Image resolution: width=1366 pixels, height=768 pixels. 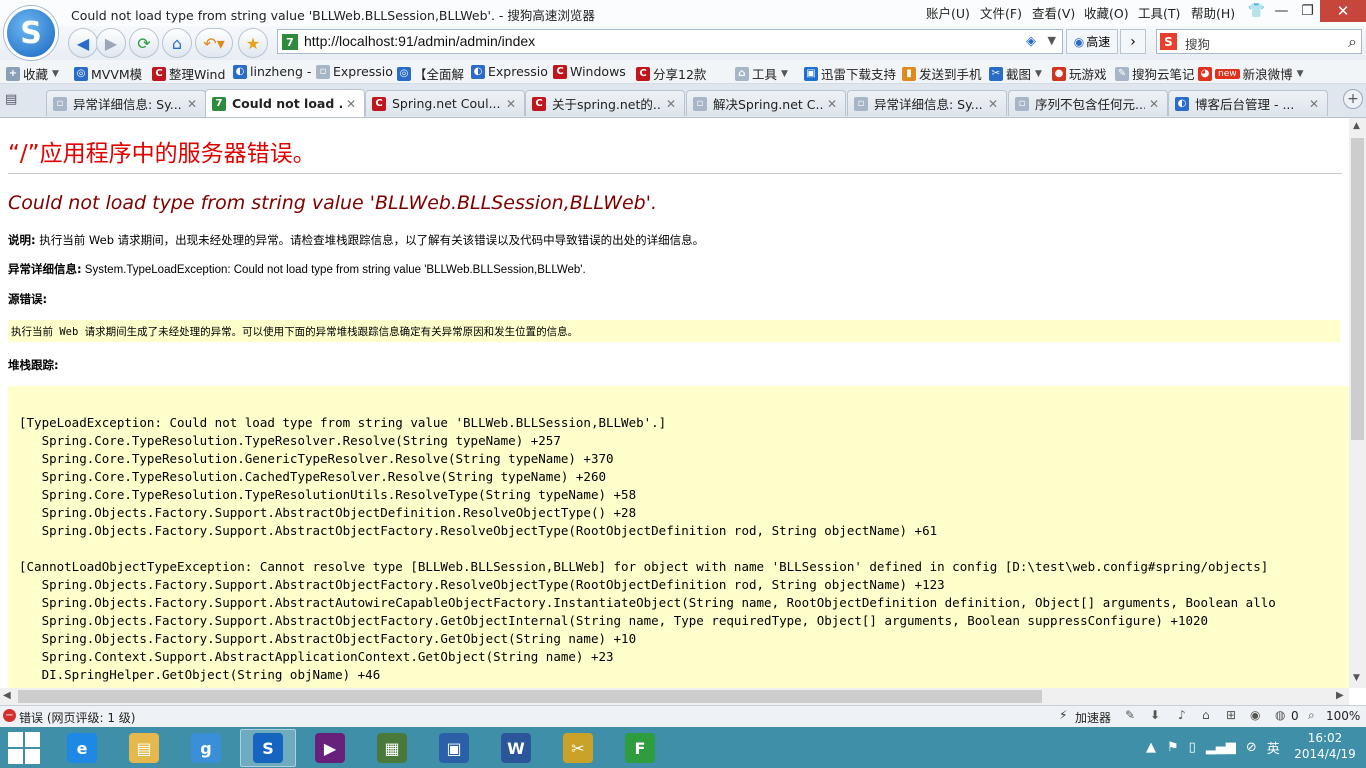 I want to click on bookmark-games: ● 玩游戏, so click(x=1079, y=73).